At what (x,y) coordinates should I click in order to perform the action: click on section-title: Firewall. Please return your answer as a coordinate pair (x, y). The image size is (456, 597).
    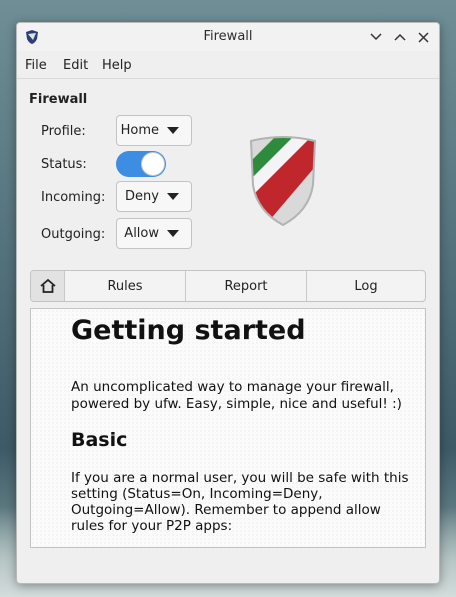
    Looking at the image, I should click on (58, 99).